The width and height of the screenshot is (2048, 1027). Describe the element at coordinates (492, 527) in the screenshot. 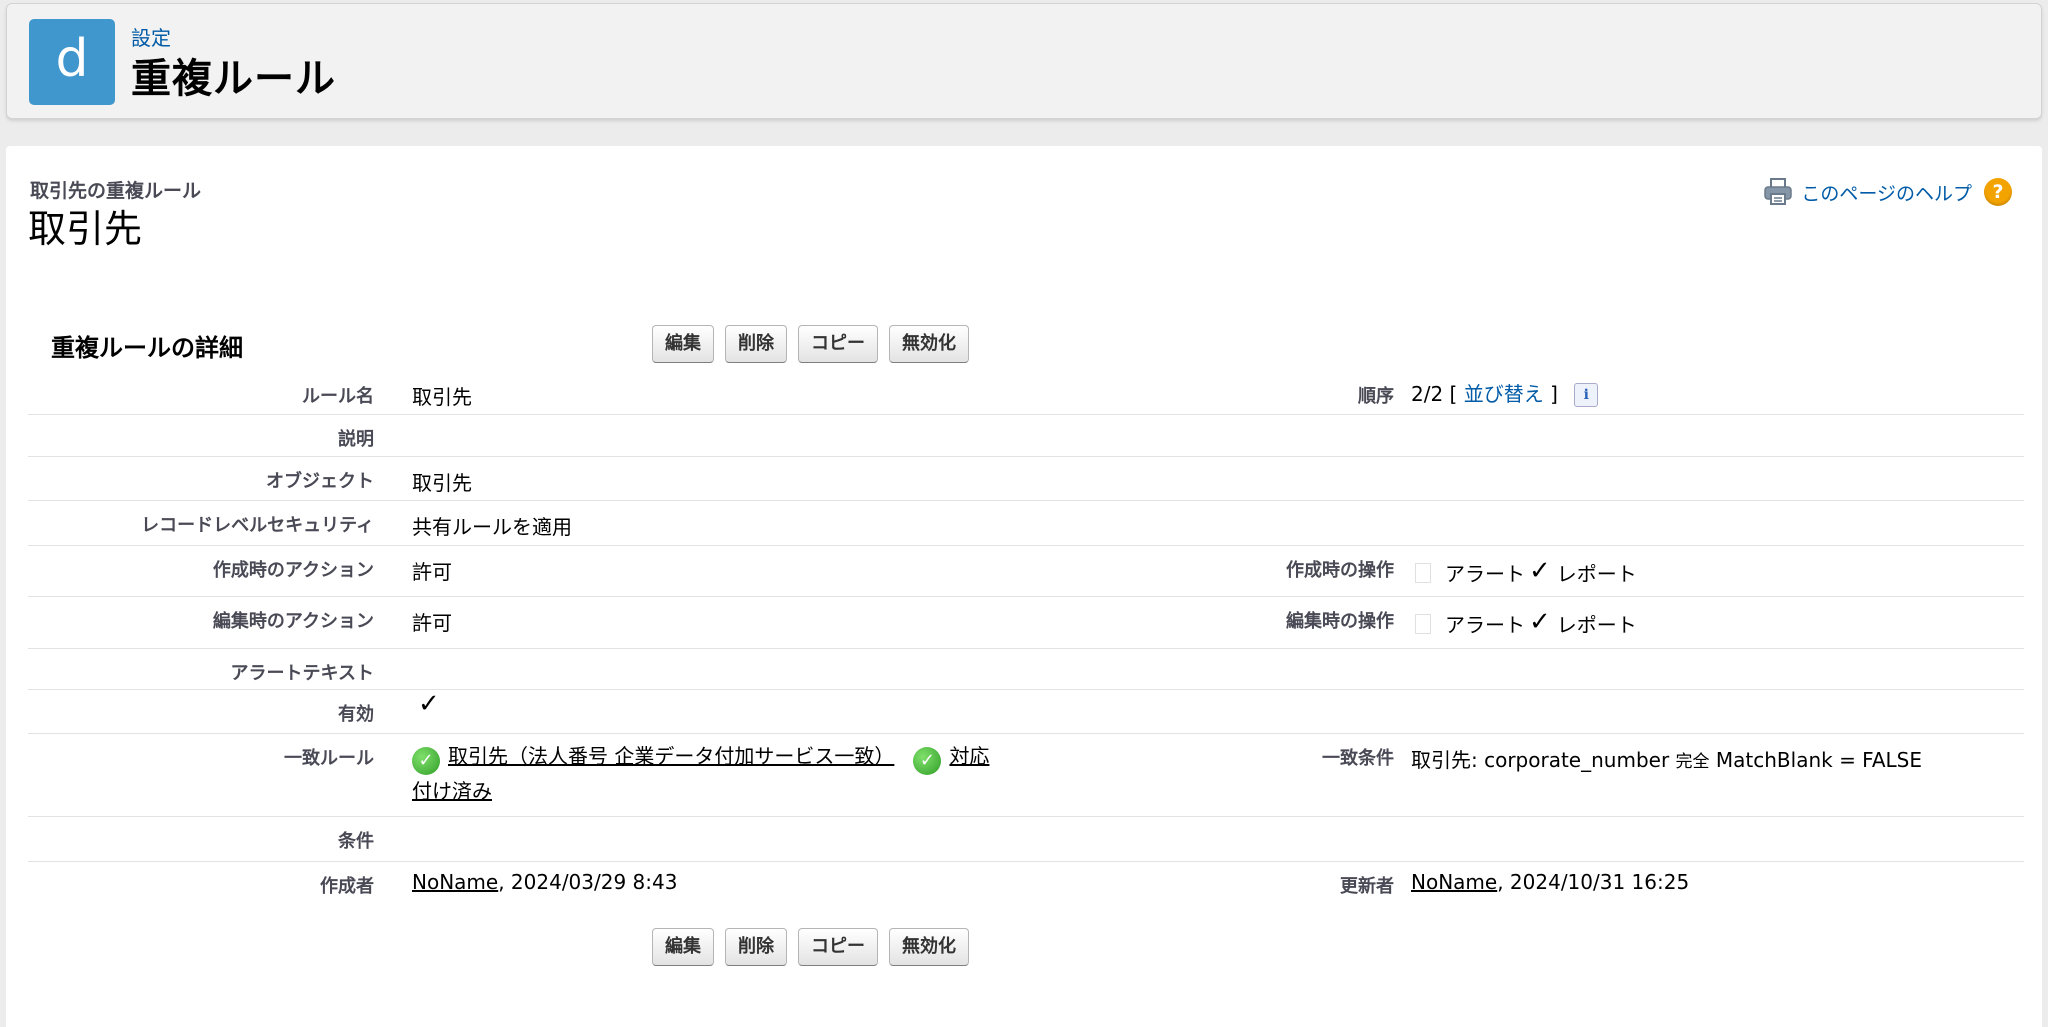

I see `value-record-security: 共有ルールを適用` at that location.